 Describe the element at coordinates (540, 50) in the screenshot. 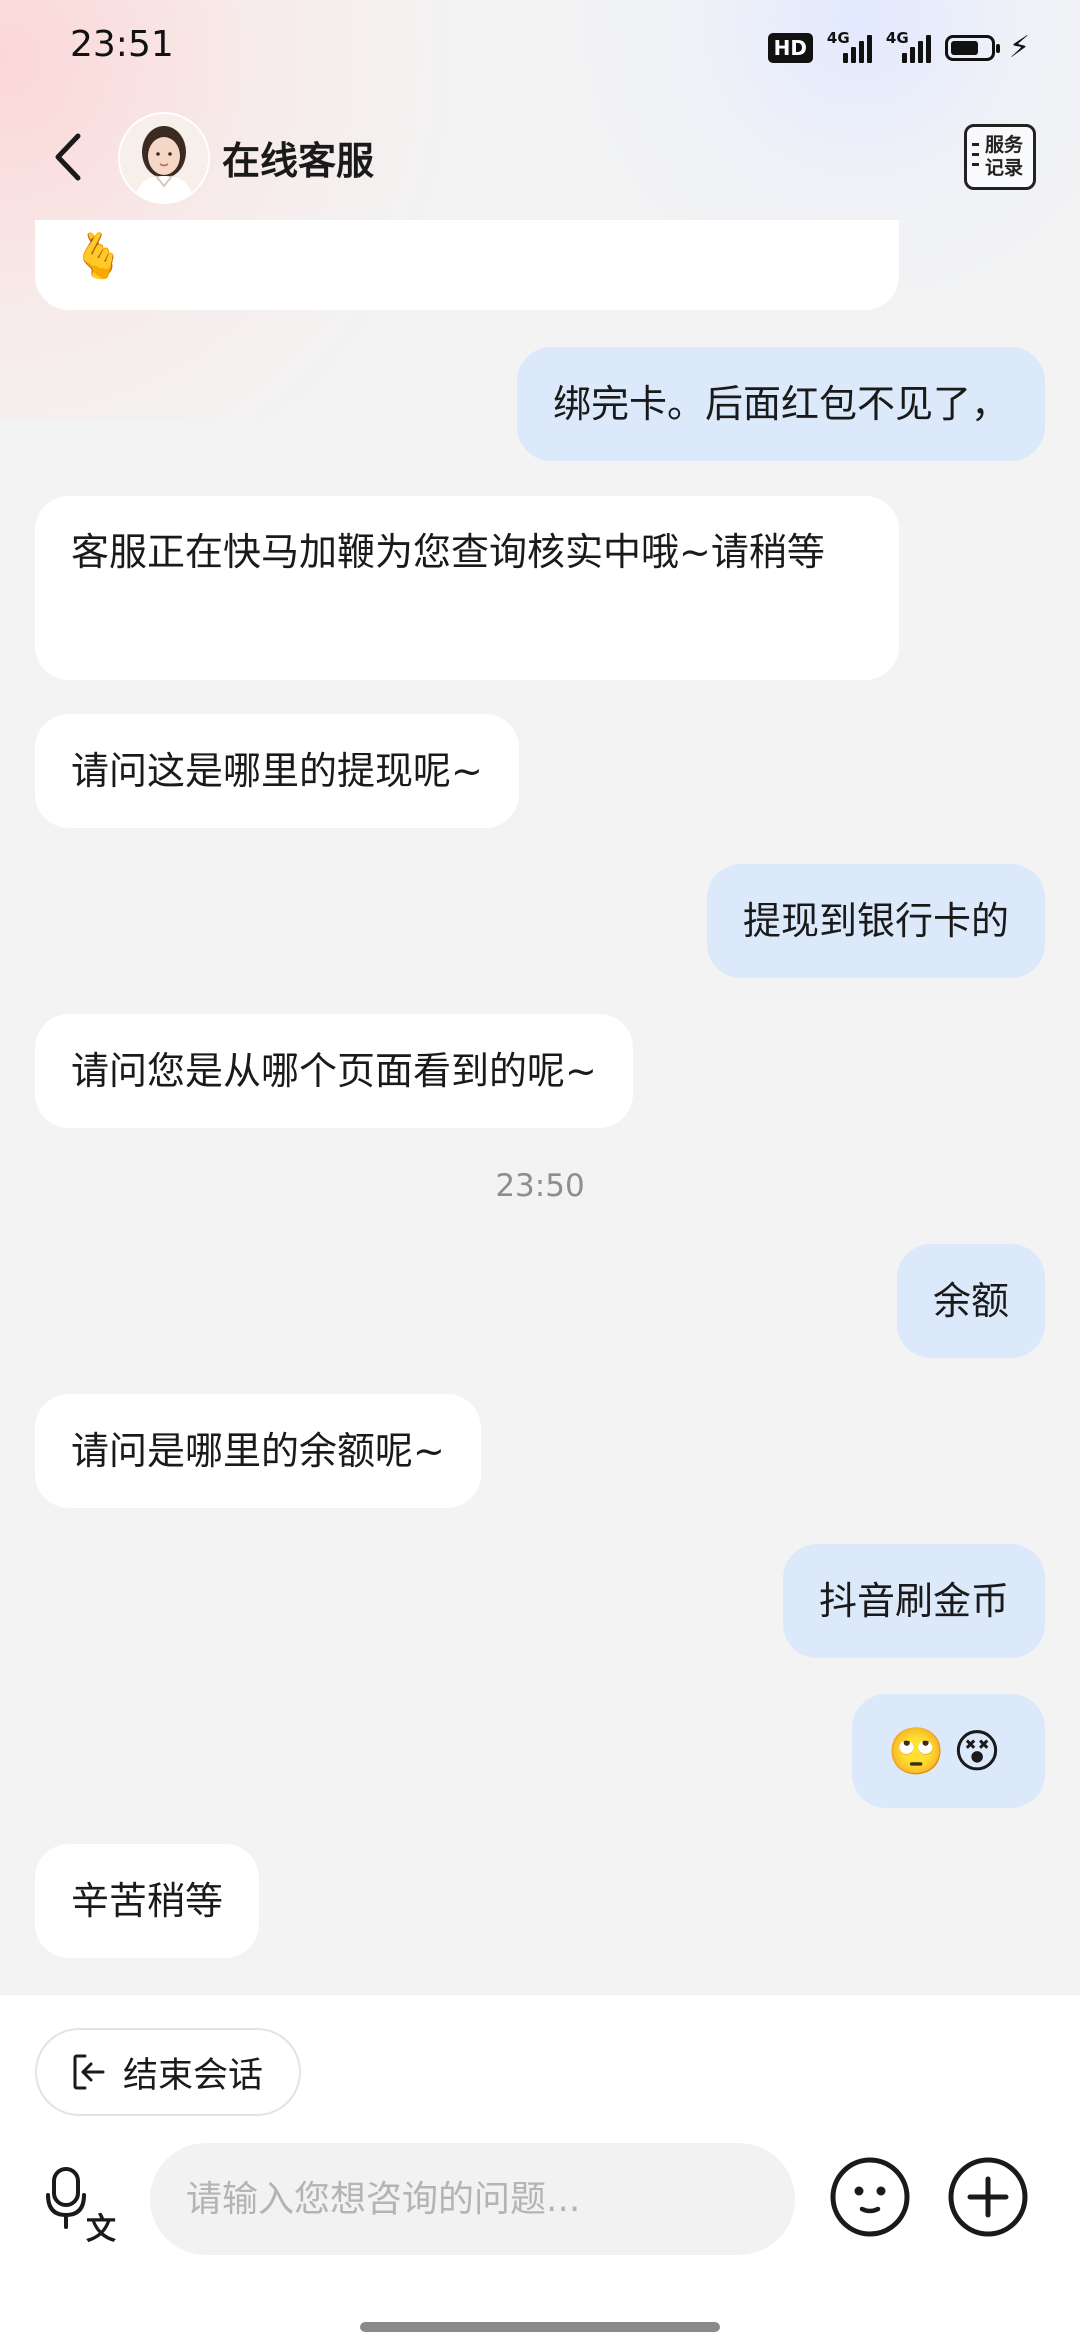

I see `status-bar: 23:51 HD 4G 4G ⚡` at that location.